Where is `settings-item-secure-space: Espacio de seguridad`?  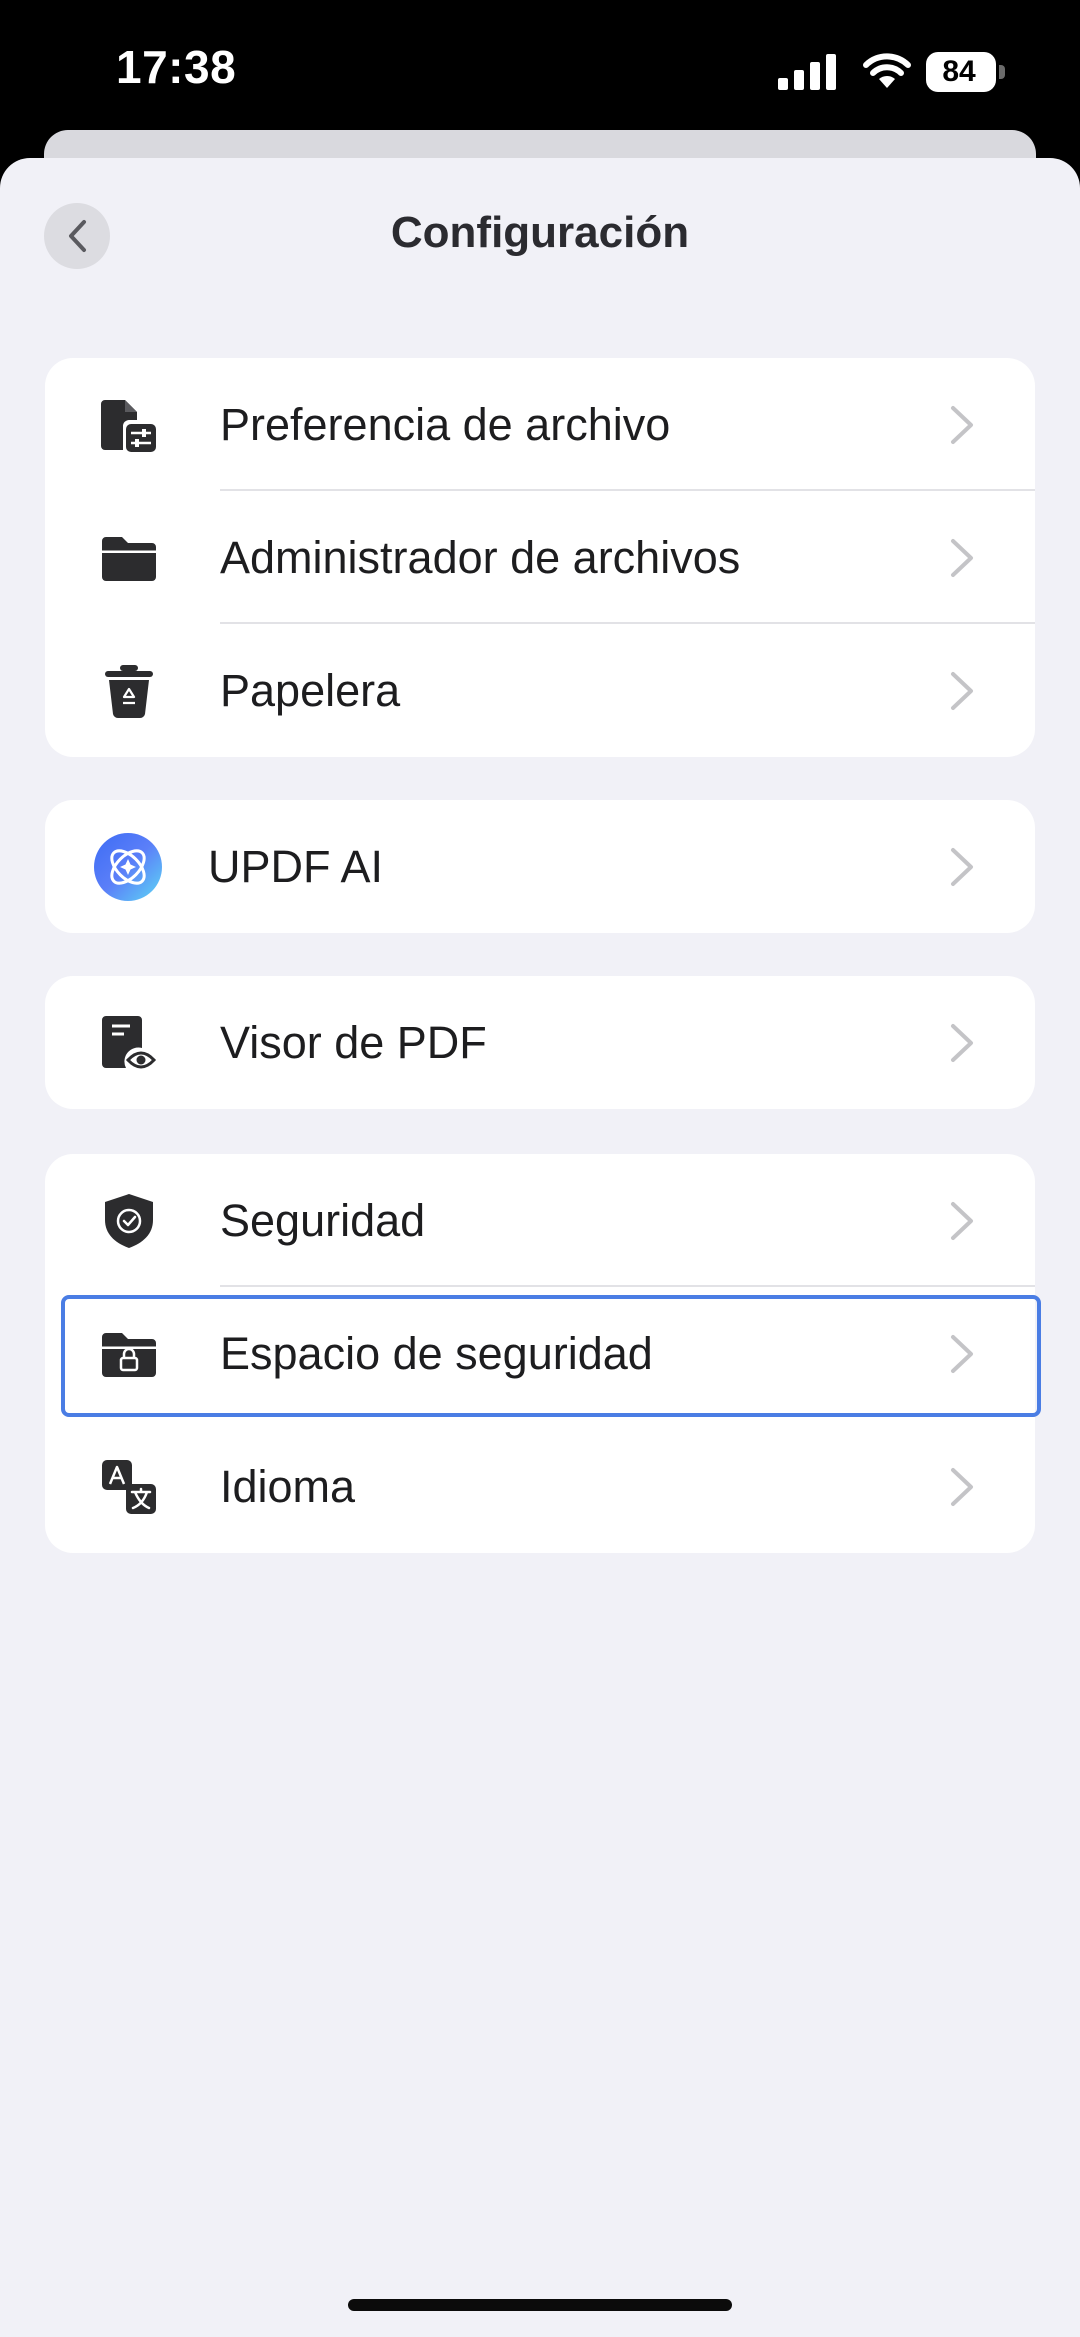 settings-item-secure-space: Espacio de seguridad is located at coordinates (543, 1353).